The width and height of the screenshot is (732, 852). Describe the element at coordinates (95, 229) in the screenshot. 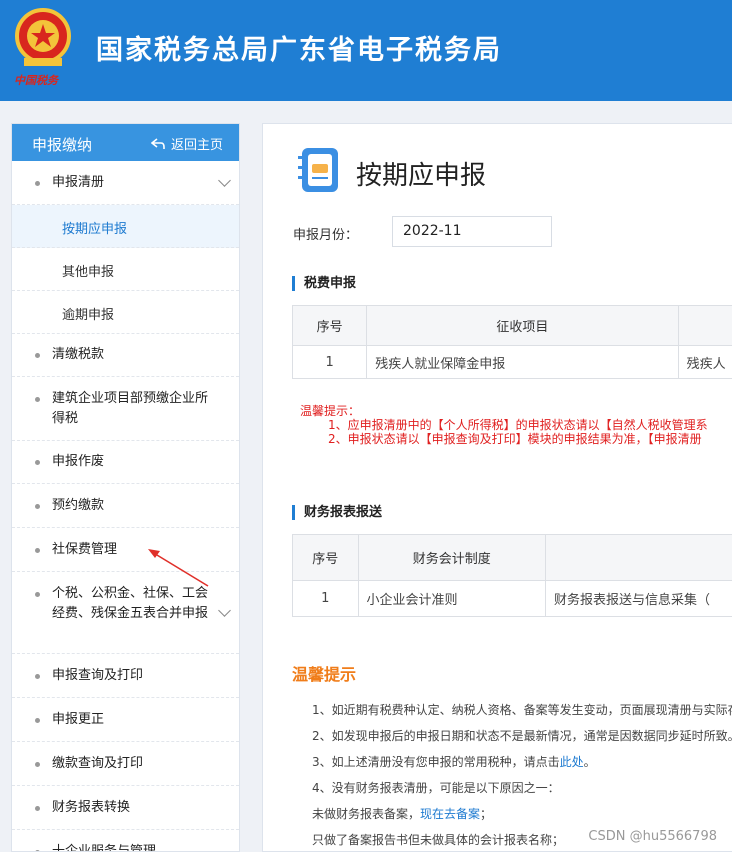

I see `sidebar-item-label: 按期应申报` at that location.